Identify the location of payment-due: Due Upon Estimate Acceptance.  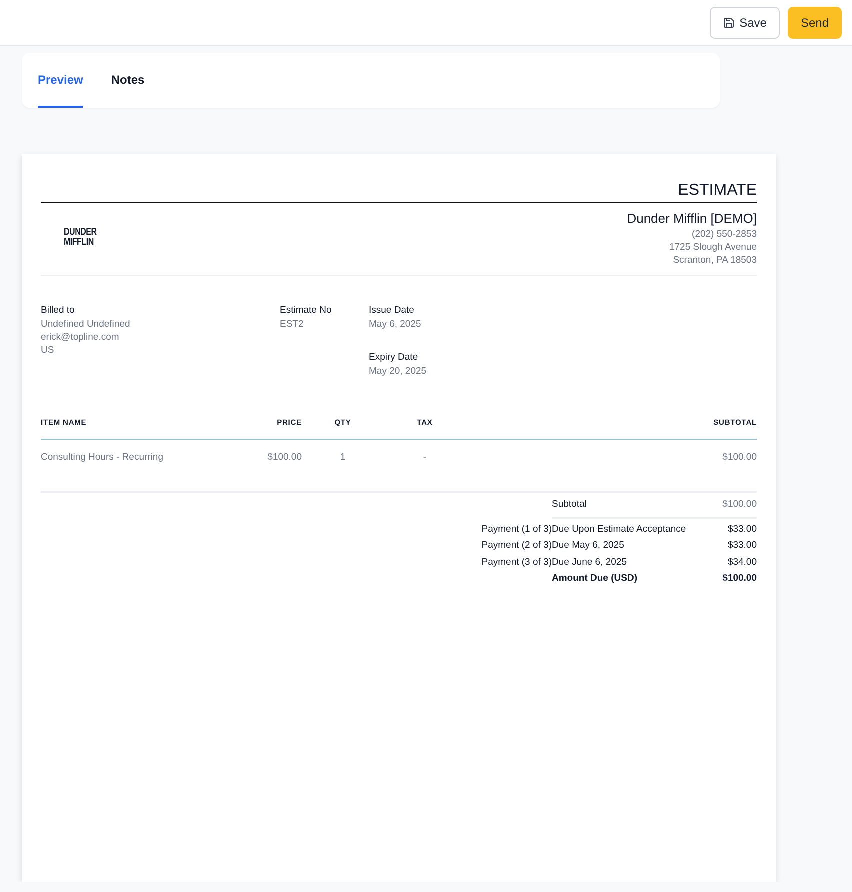
(620, 529).